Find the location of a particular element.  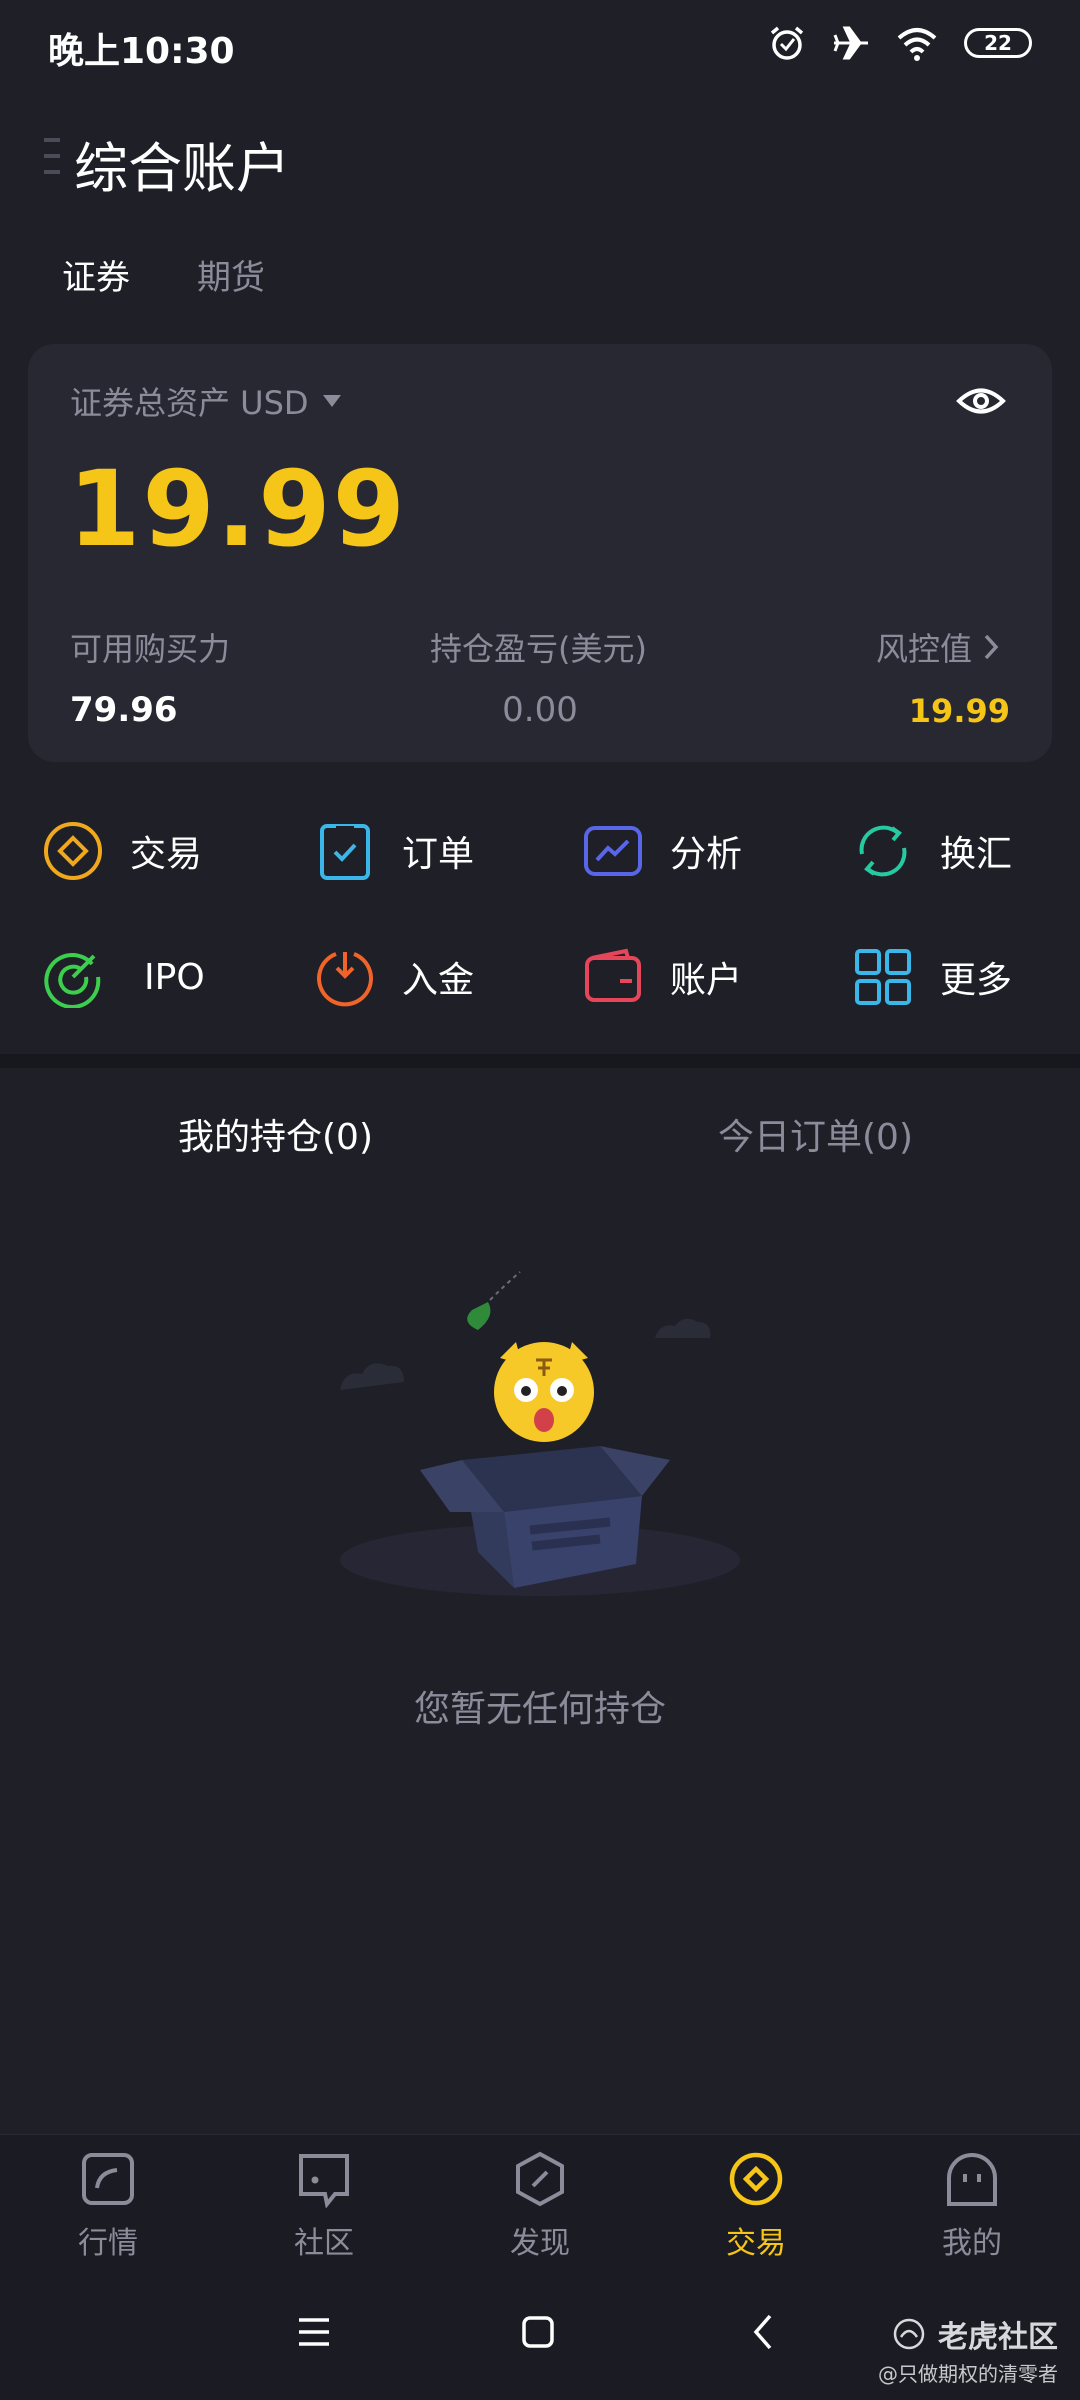

position-pnl-label: 持仓盈亏(美元) is located at coordinates (538, 649).